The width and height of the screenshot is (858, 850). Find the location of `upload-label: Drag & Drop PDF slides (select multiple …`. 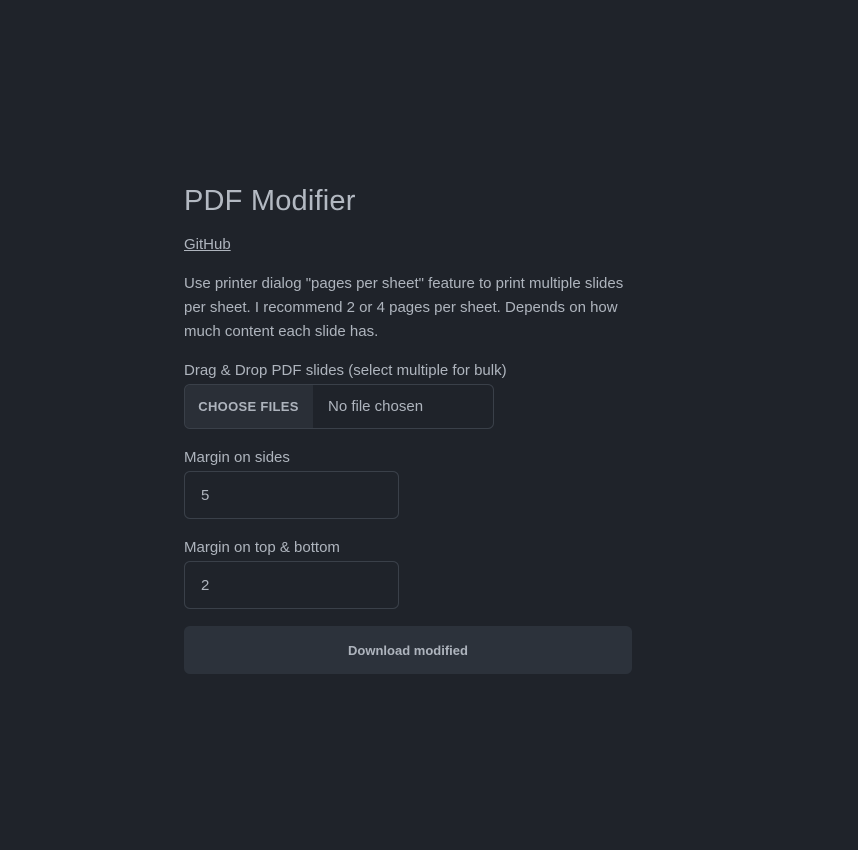

upload-label: Drag & Drop PDF slides (select multiple … is located at coordinates (345, 370).